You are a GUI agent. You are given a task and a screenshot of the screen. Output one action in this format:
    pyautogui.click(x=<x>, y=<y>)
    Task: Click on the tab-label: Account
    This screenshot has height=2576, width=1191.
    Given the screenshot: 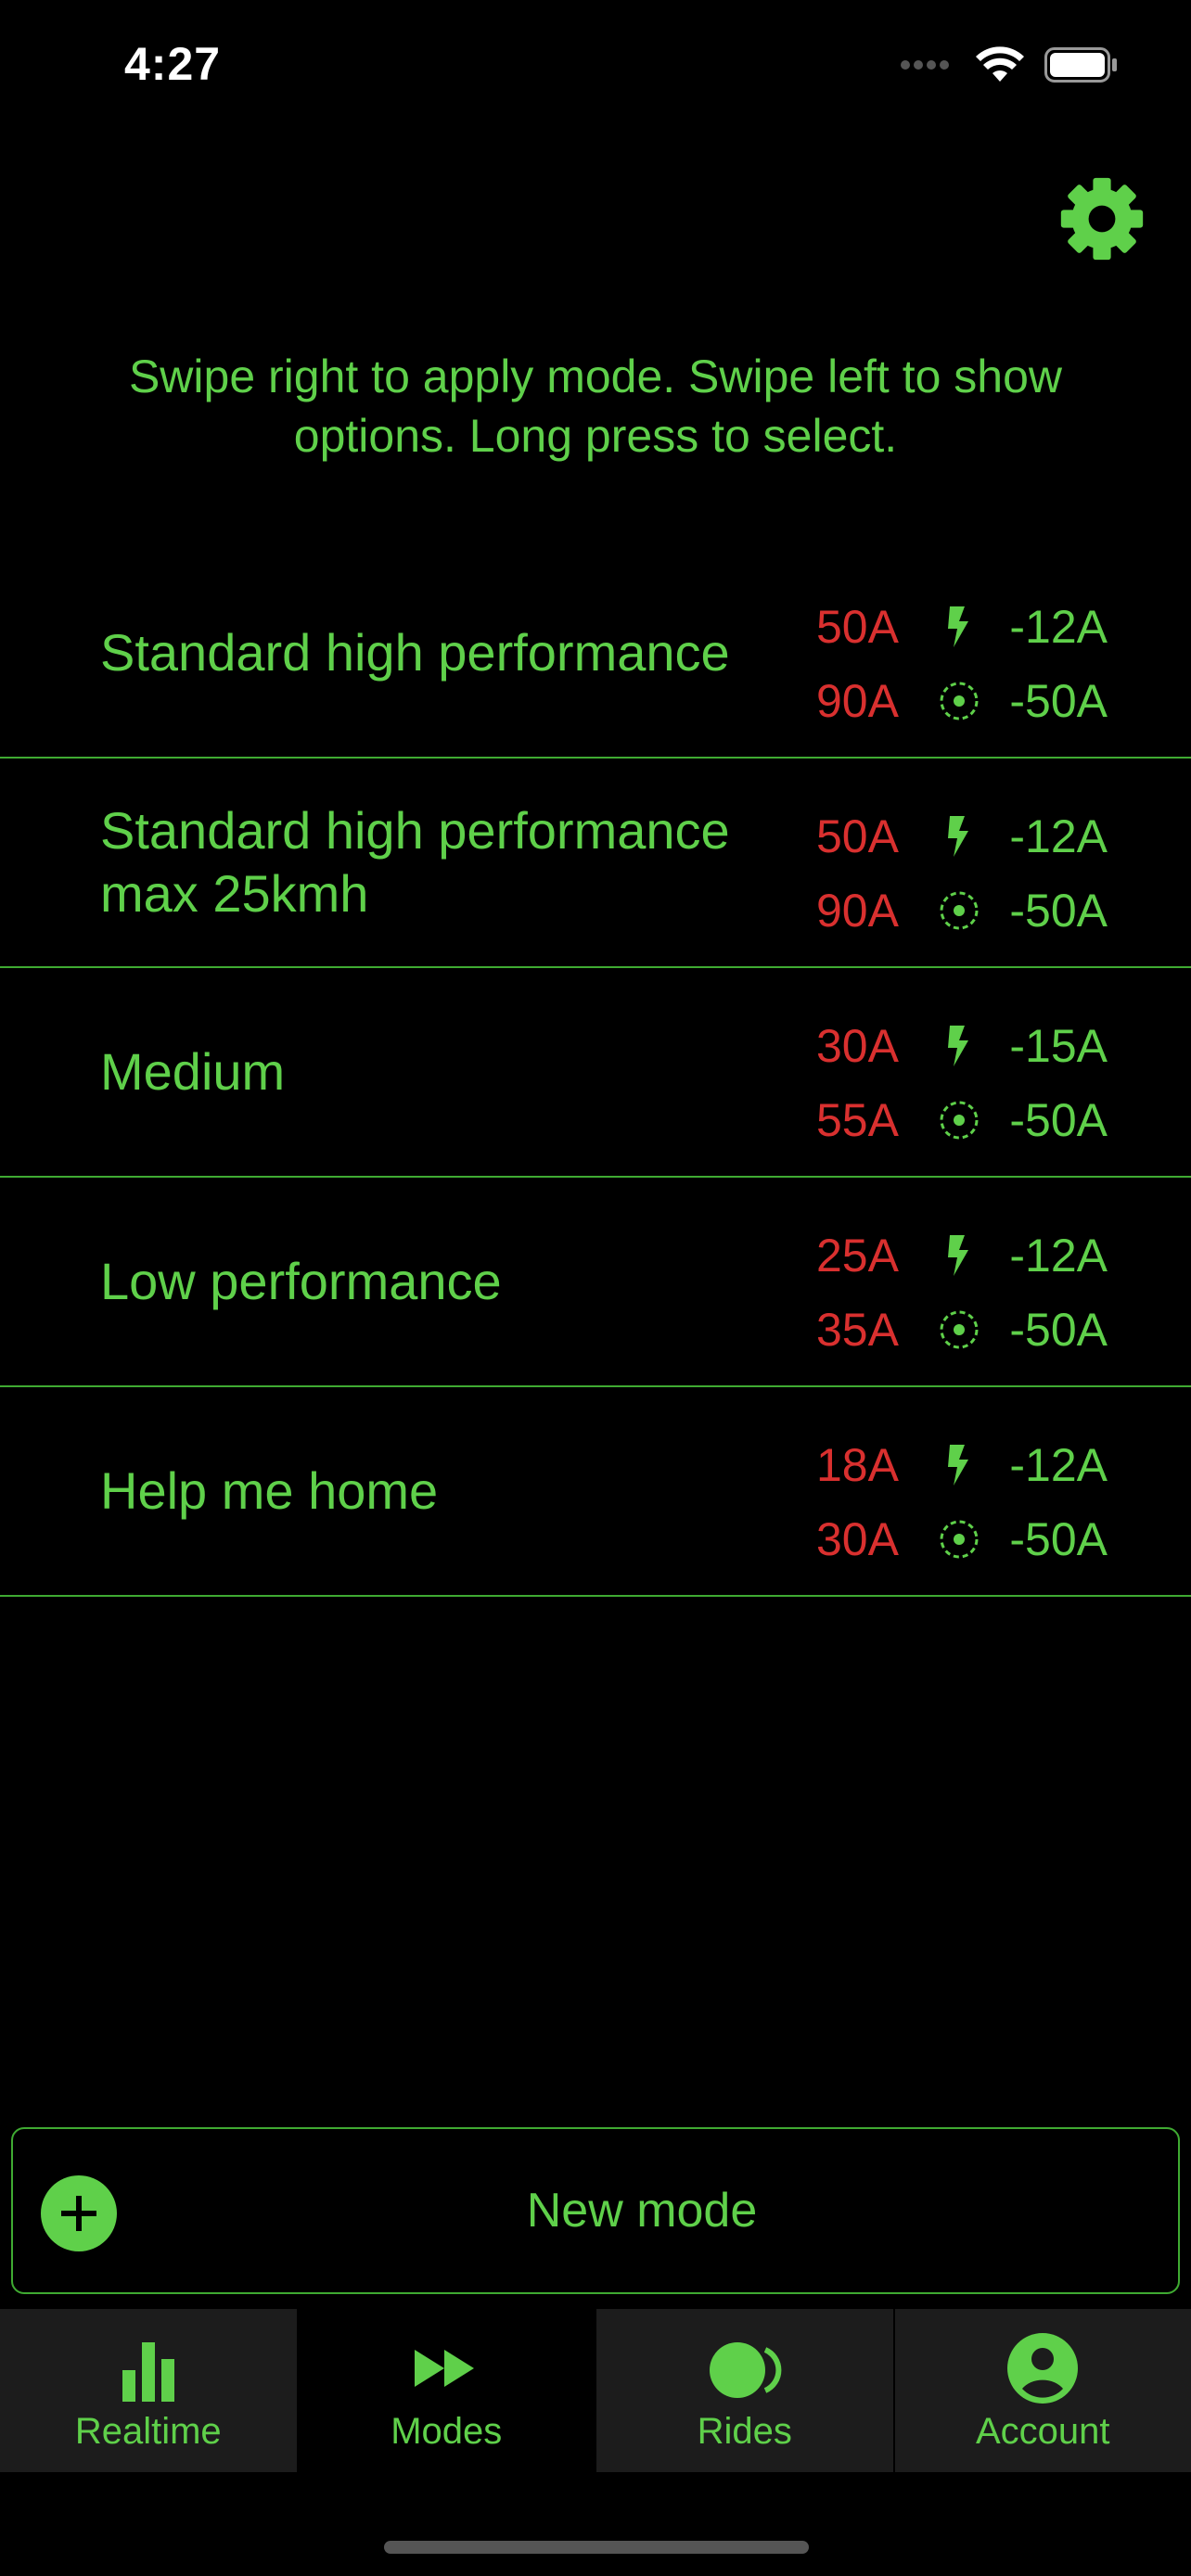 What is the action you would take?
    pyautogui.click(x=1042, y=2432)
    